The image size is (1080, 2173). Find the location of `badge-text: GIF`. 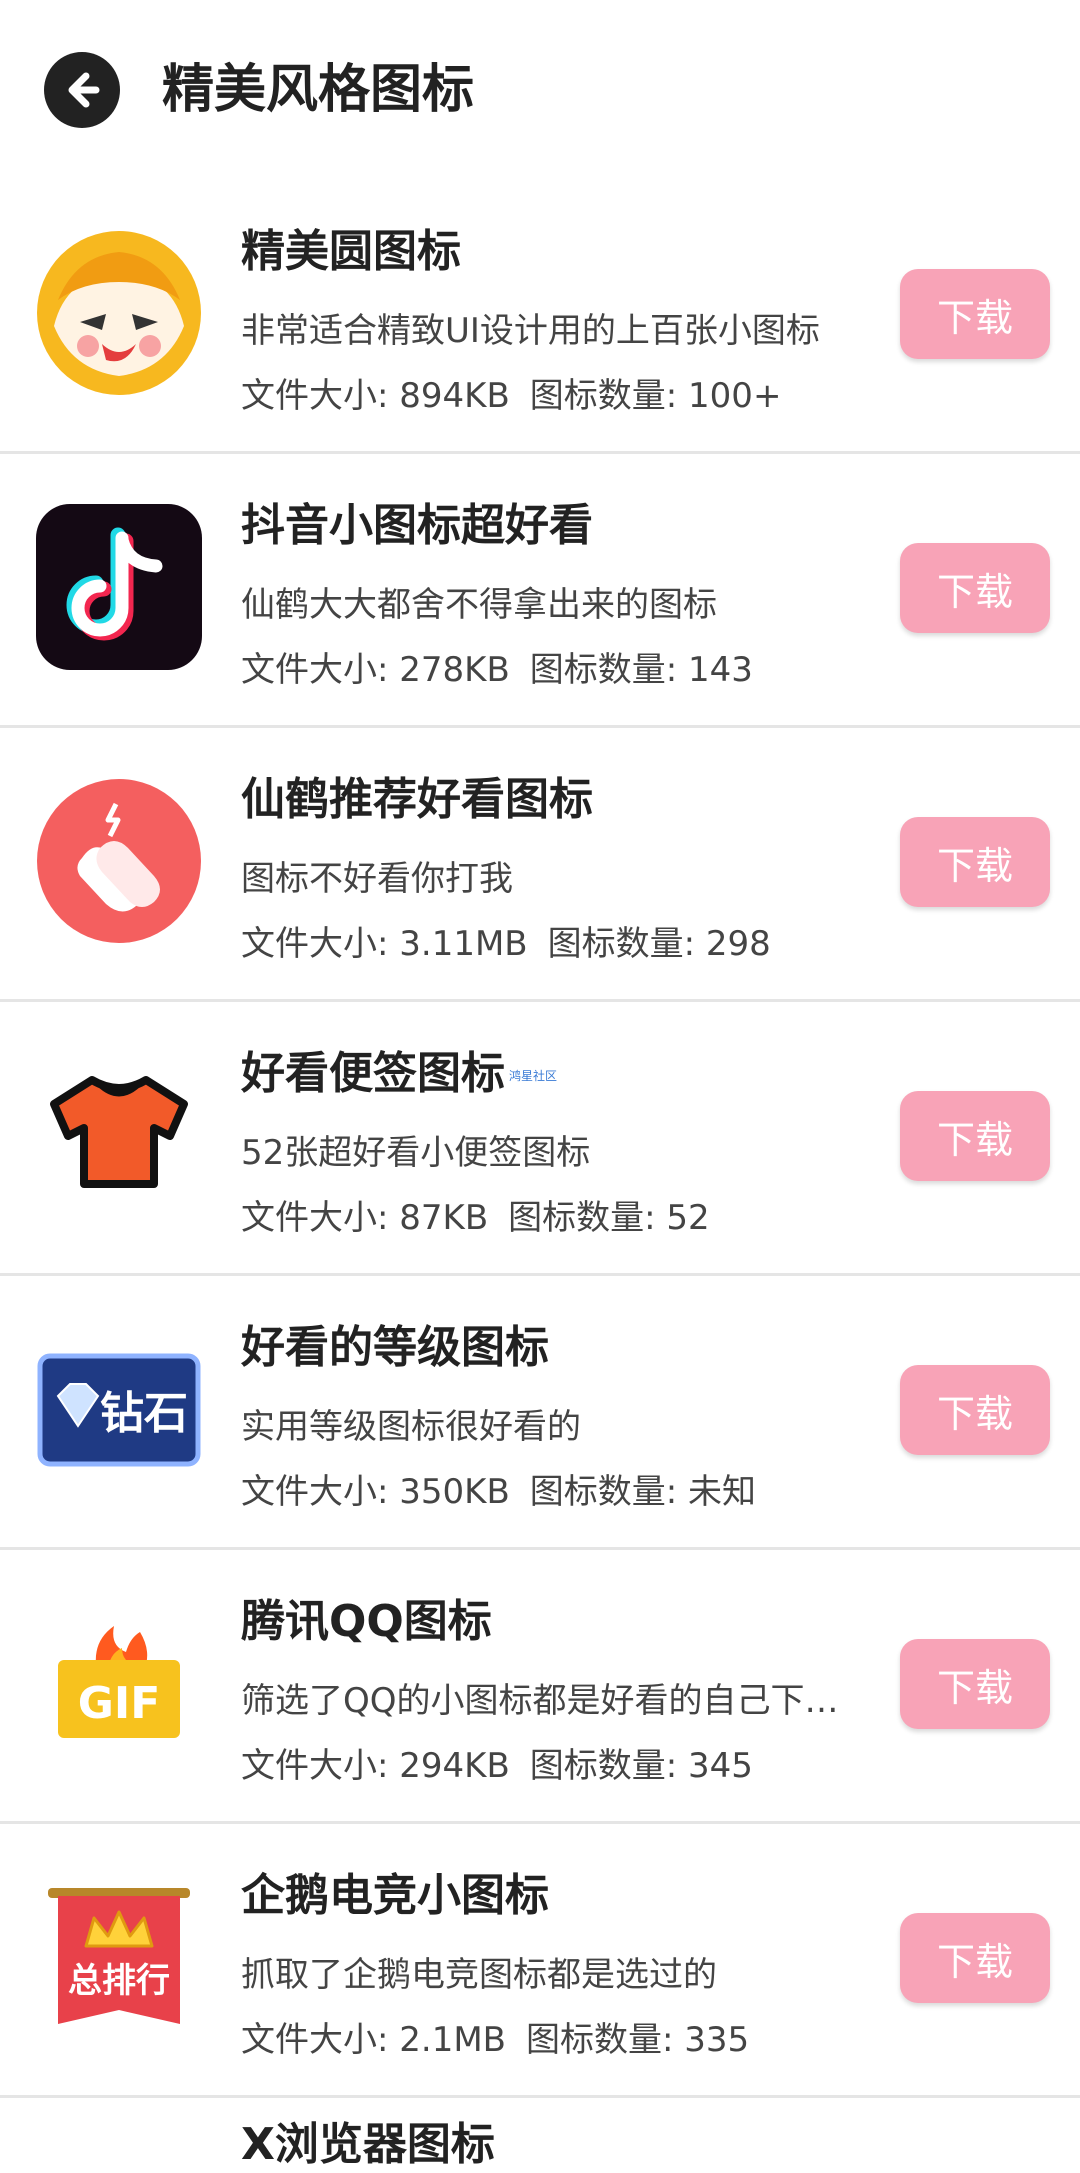

badge-text: GIF is located at coordinates (119, 1703).